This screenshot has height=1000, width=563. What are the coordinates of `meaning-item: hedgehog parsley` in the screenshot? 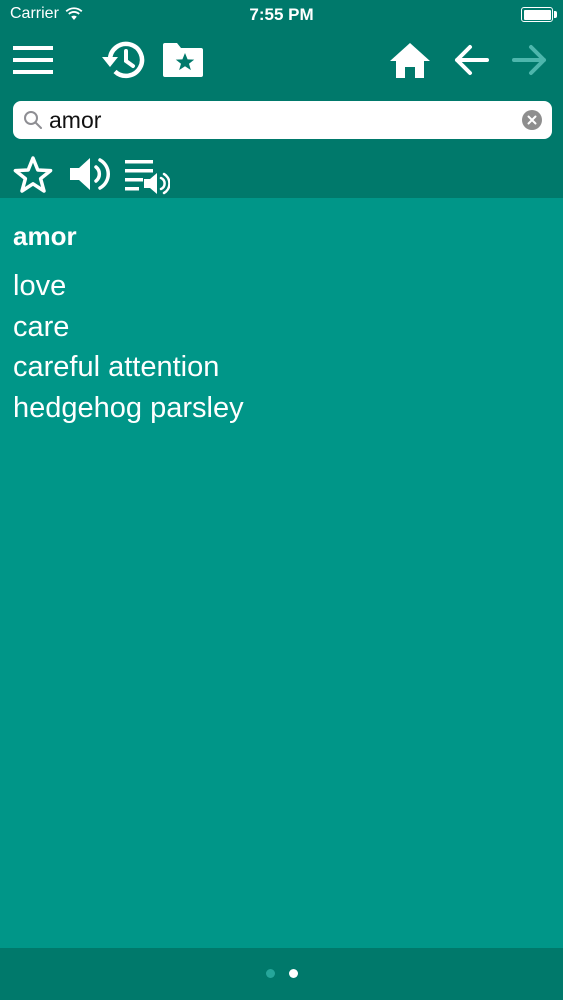 It's located at (281, 408).